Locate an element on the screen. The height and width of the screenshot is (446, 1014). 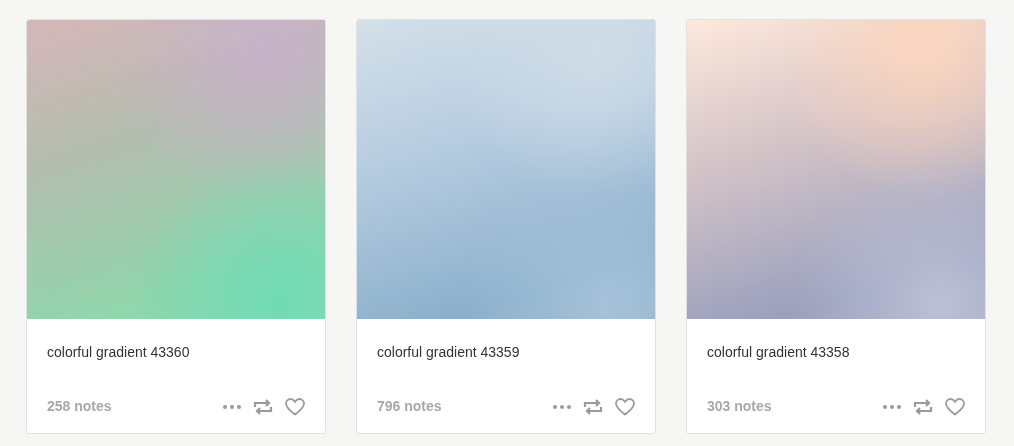
post-title: colorful gradient 43360 is located at coordinates (176, 352).